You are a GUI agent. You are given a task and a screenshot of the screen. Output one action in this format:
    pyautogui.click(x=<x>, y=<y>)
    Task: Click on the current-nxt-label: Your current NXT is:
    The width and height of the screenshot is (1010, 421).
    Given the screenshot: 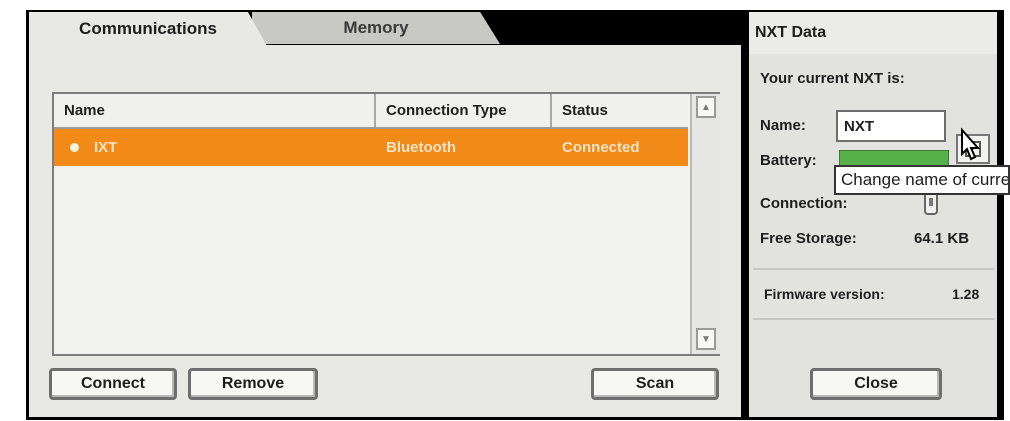 What is the action you would take?
    pyautogui.click(x=832, y=78)
    